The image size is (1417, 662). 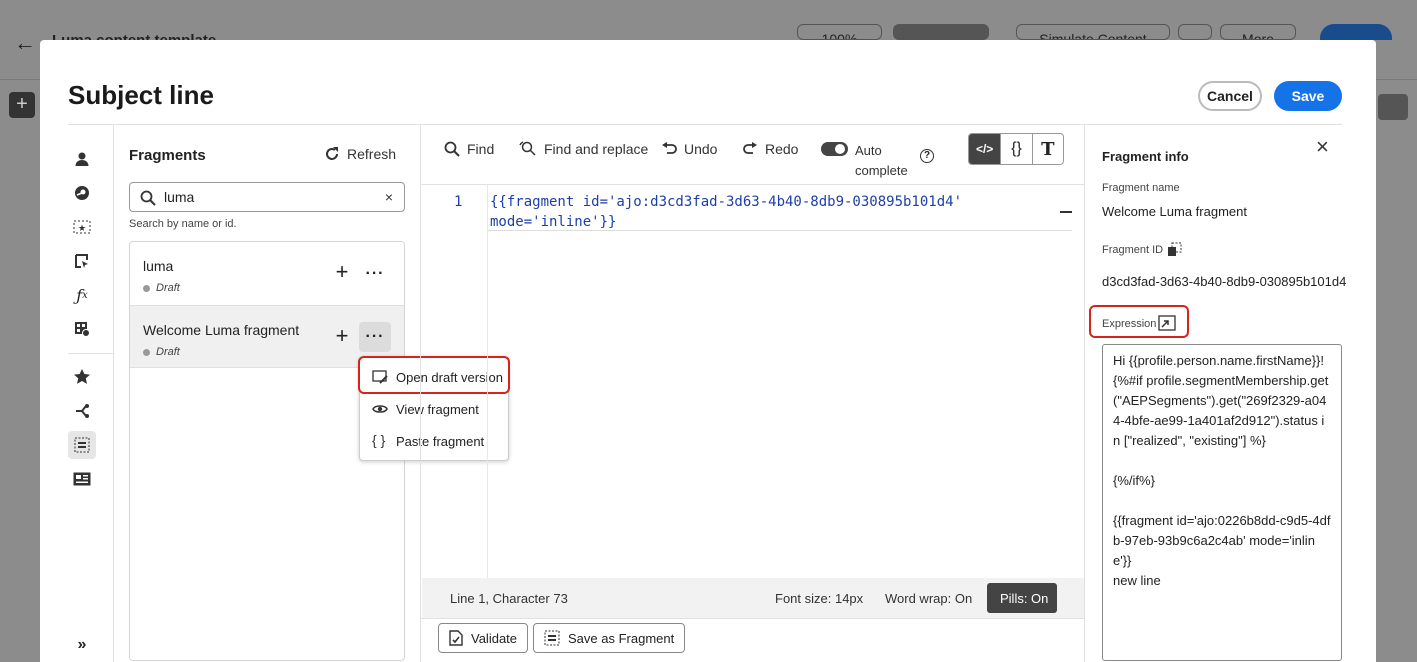 I want to click on background-zoom-value: 100%, so click(x=839, y=35).